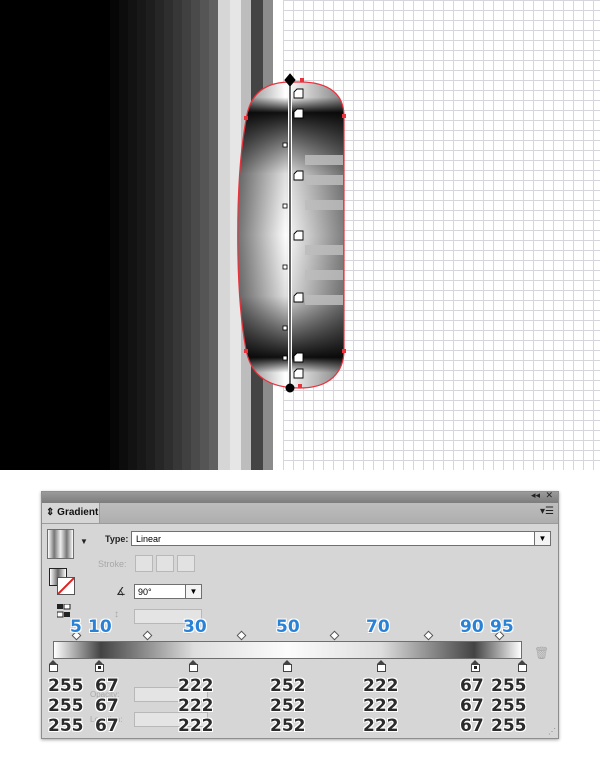  I want to click on stroke-label: Stroke:, so click(112, 564).